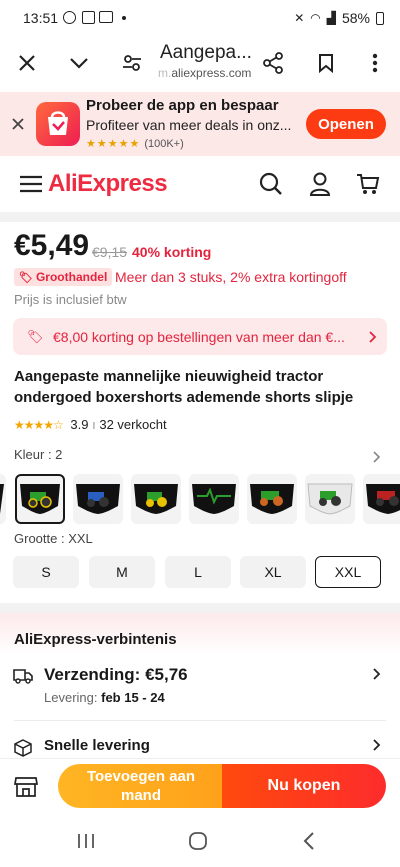 The height and width of the screenshot is (867, 400). What do you see at coordinates (164, 144) in the screenshot?
I see `review-count: (100K+)` at bounding box center [164, 144].